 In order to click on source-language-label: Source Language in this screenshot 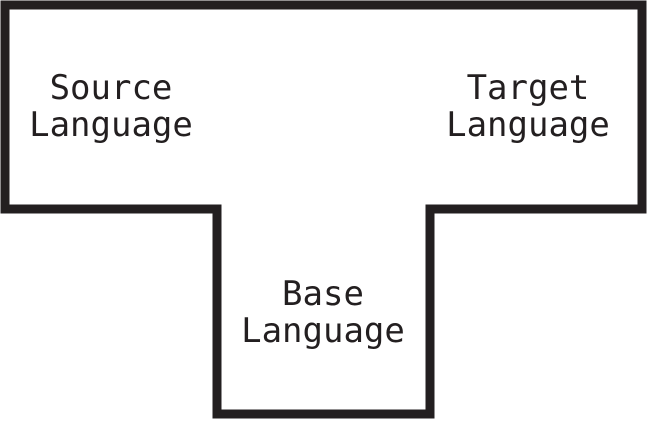, I will do `click(111, 106)`.